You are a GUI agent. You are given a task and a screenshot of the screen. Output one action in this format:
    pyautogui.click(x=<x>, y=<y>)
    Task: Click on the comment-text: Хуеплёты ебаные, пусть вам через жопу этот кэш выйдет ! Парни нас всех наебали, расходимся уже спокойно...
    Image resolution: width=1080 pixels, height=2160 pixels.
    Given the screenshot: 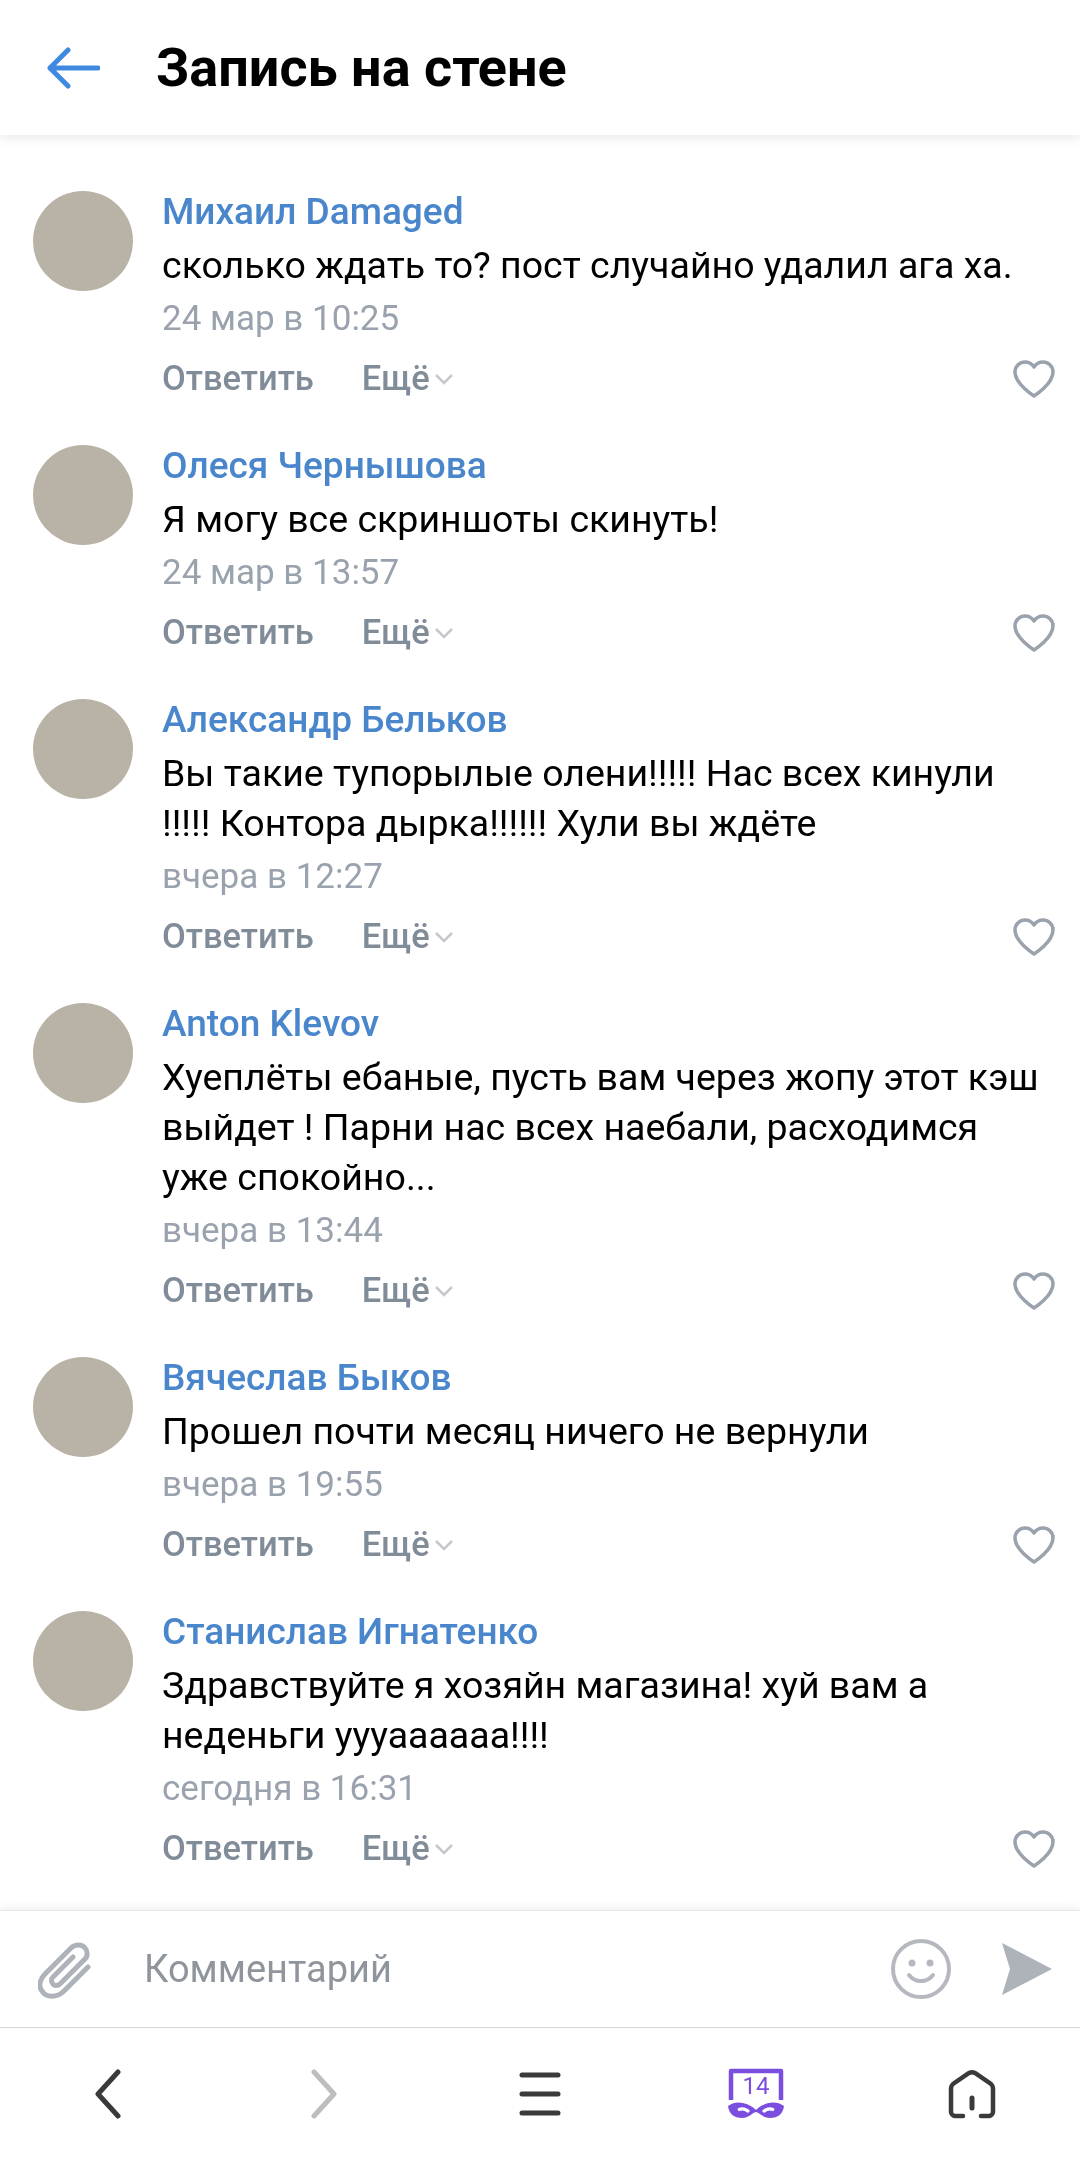 What is the action you would take?
    pyautogui.click(x=601, y=1127)
    